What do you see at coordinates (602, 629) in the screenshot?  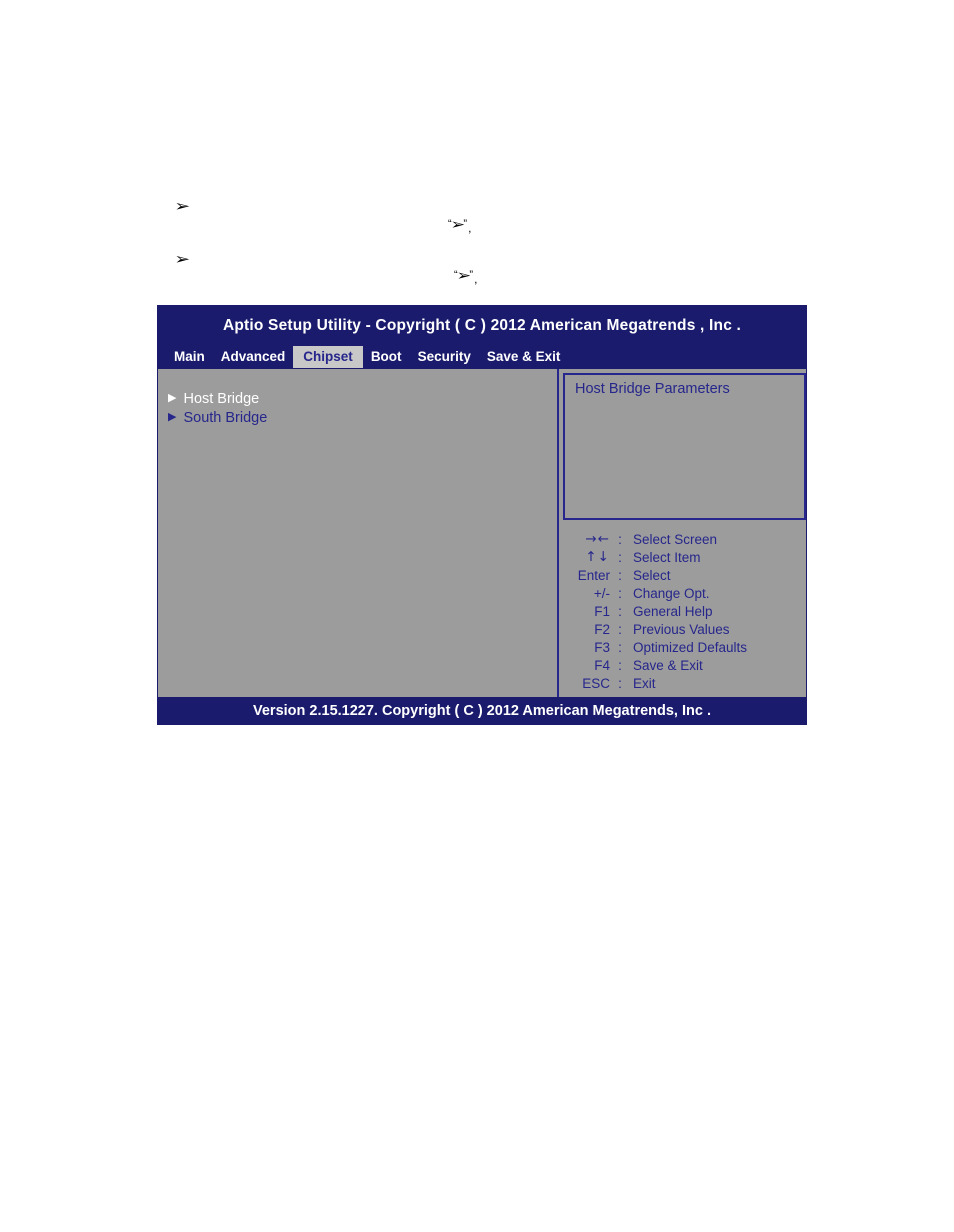 I see `legend-key: F2` at bounding box center [602, 629].